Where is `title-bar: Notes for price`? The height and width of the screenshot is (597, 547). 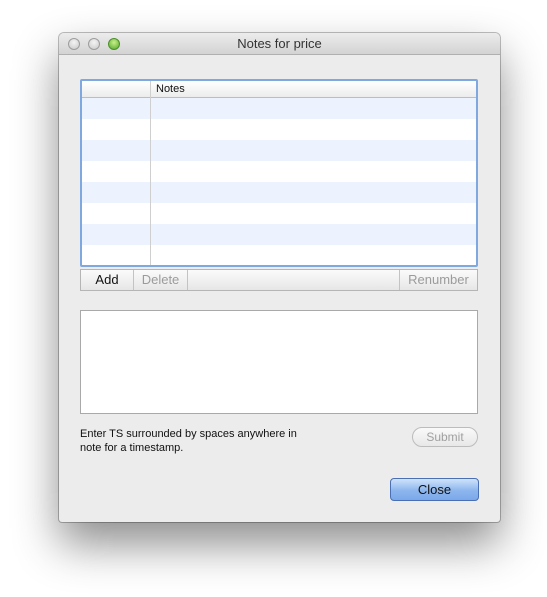 title-bar: Notes for price is located at coordinates (279, 44).